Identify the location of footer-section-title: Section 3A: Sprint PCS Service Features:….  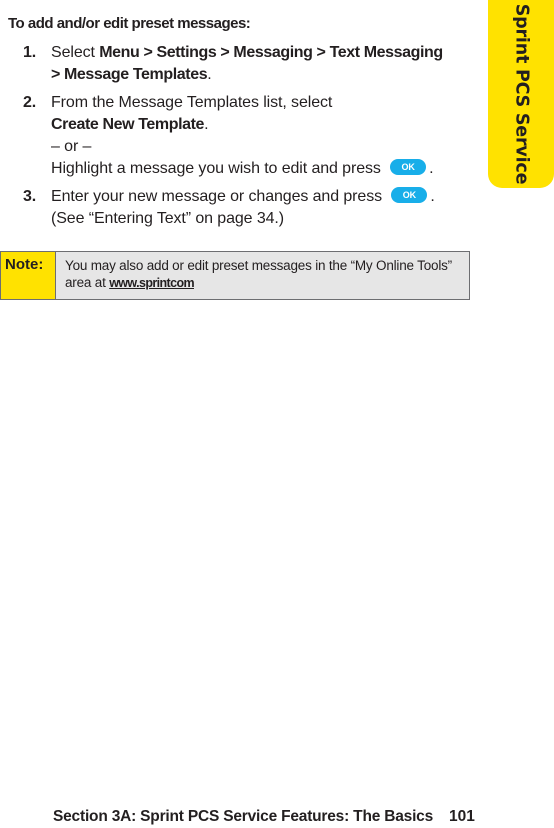
(243, 816).